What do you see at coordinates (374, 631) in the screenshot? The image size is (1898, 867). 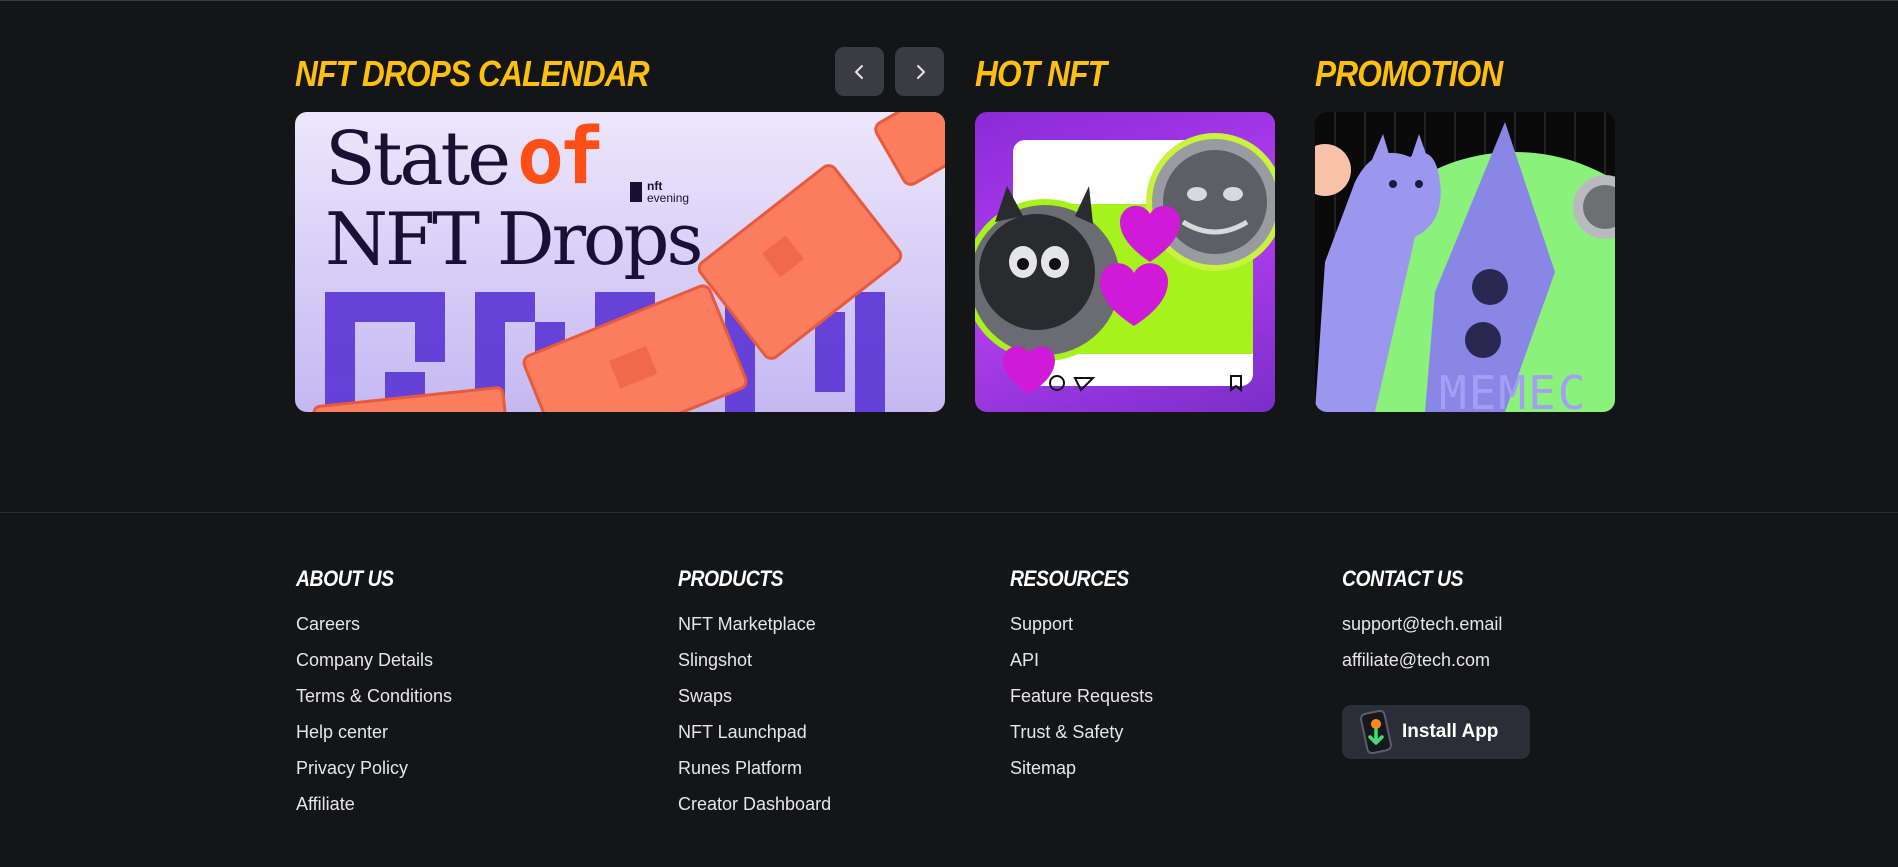 I see `footer-link-careers: Careers` at bounding box center [374, 631].